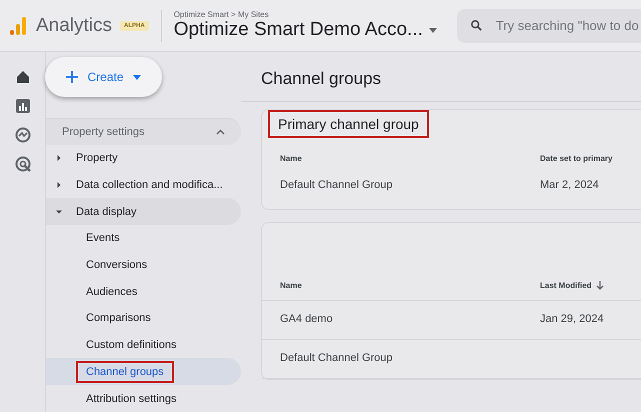  I want to click on explore-icon, so click(23, 135).